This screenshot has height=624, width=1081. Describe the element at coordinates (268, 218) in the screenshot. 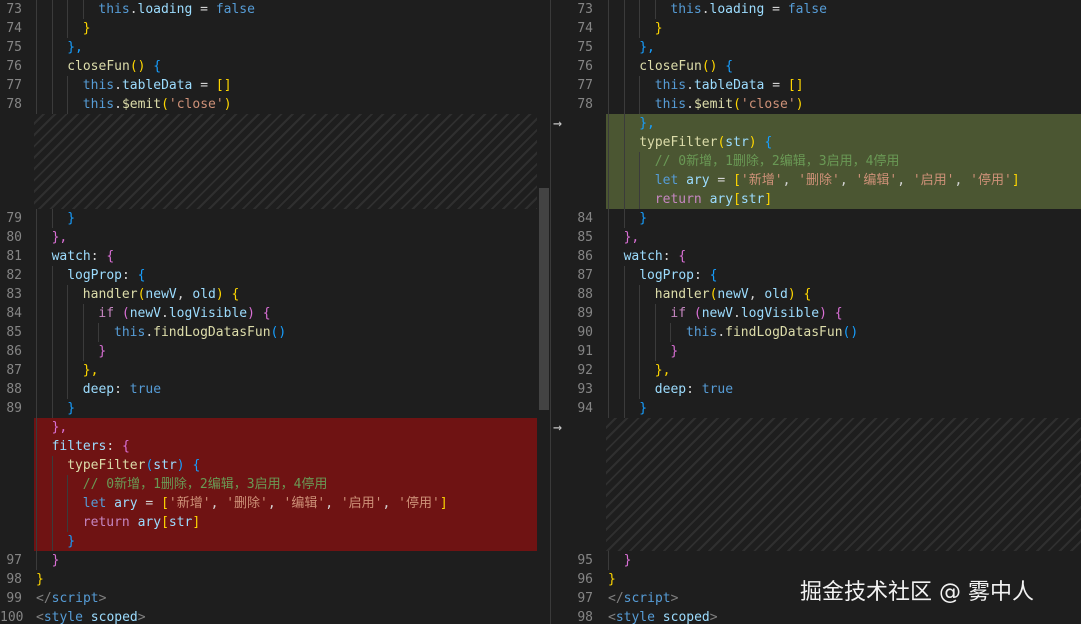

I see `code-line: 79}` at that location.